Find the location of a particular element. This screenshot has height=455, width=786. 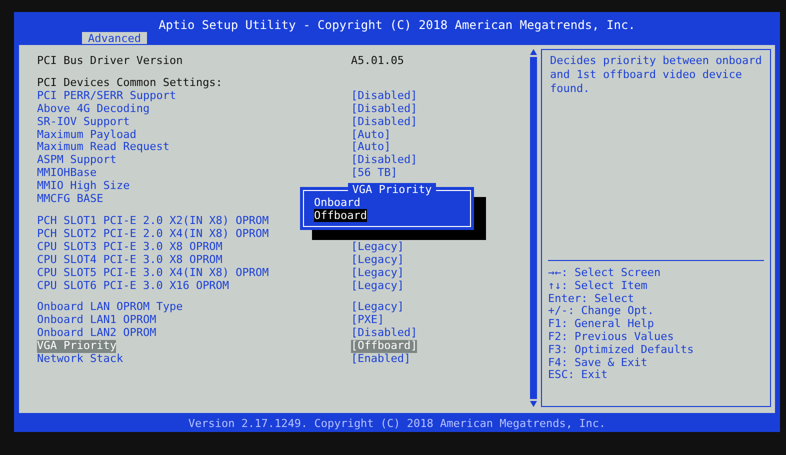

setting-label: Onboard LAN1 OPROM is located at coordinates (194, 321).